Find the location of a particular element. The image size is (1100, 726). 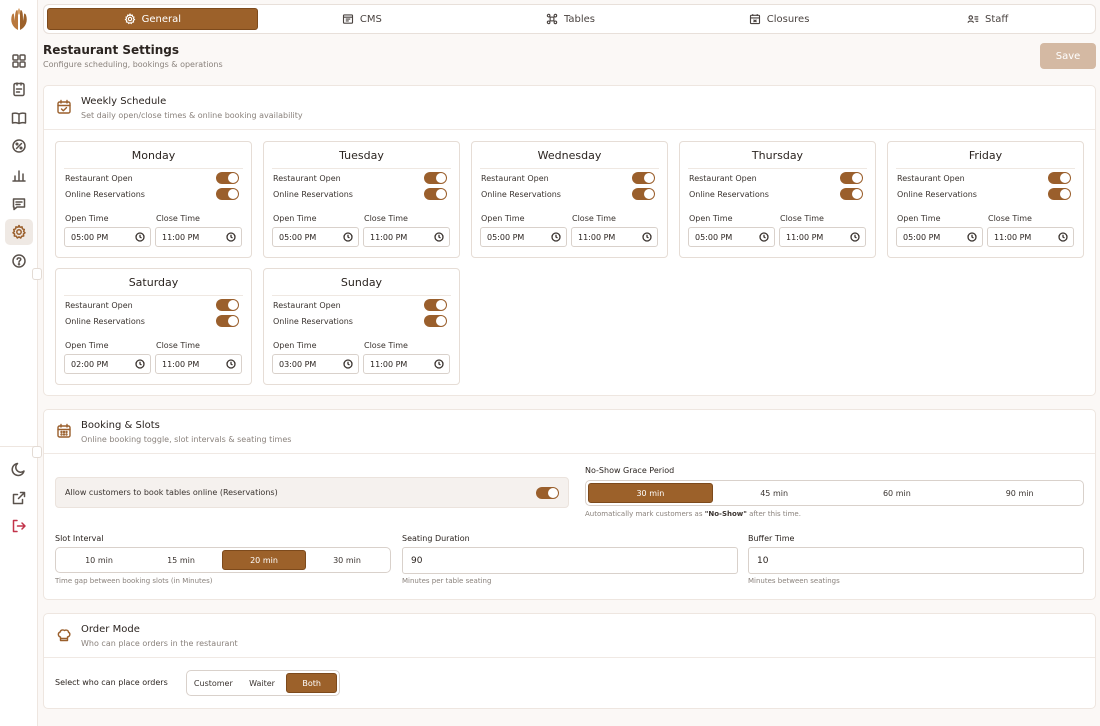

sidebar-collapse-handle is located at coordinates (37, 274).